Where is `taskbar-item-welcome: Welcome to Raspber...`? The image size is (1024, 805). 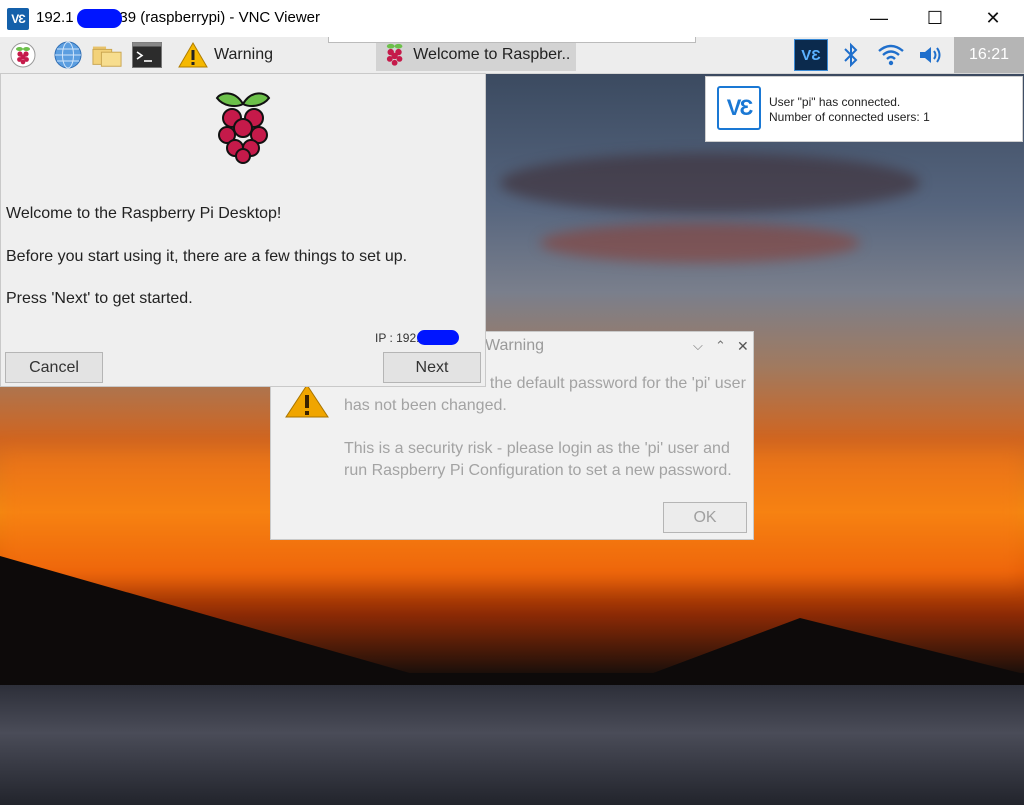 taskbar-item-welcome: Welcome to Raspber... is located at coordinates (476, 55).